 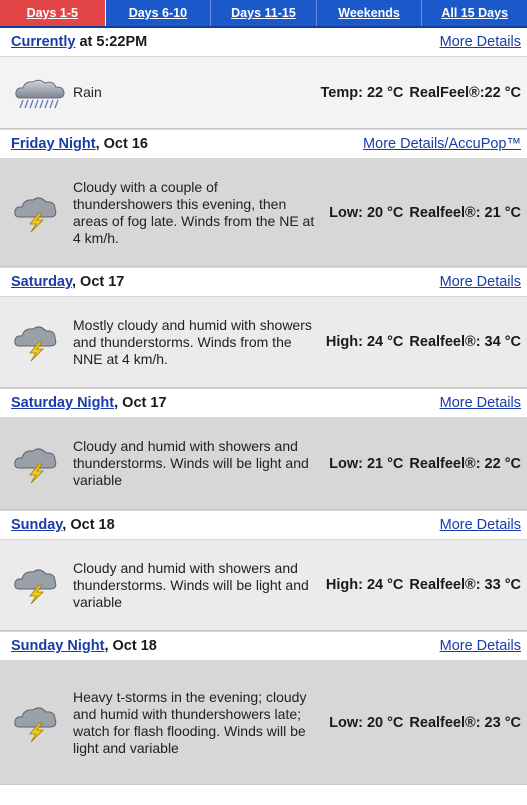 I want to click on tab-all-15-days: All 15 Days, so click(x=474, y=13).